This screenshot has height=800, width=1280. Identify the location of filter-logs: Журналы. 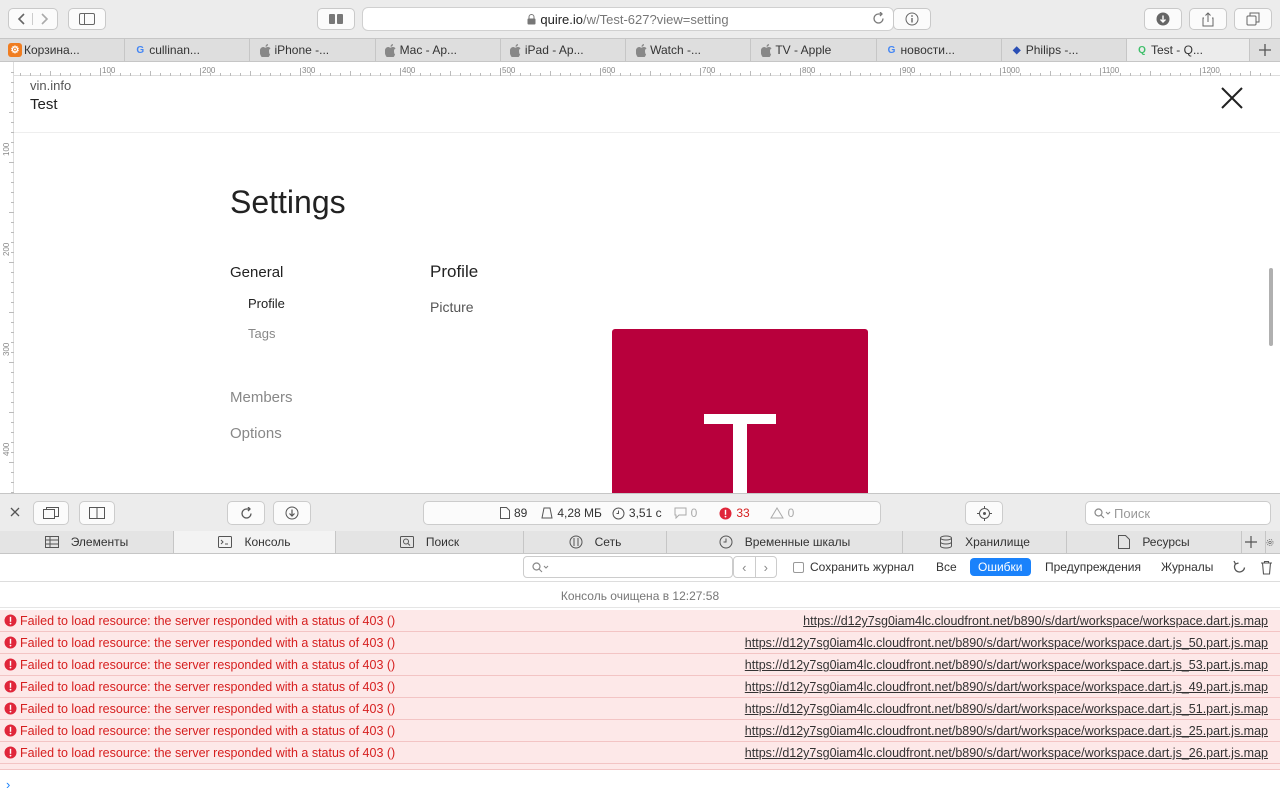
(1187, 567).